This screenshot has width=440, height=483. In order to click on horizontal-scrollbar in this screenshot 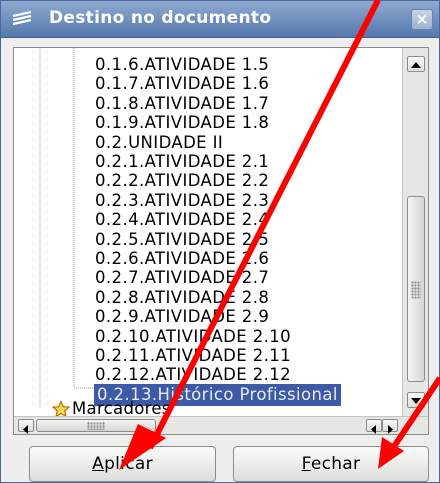, I will do `click(221, 425)`.